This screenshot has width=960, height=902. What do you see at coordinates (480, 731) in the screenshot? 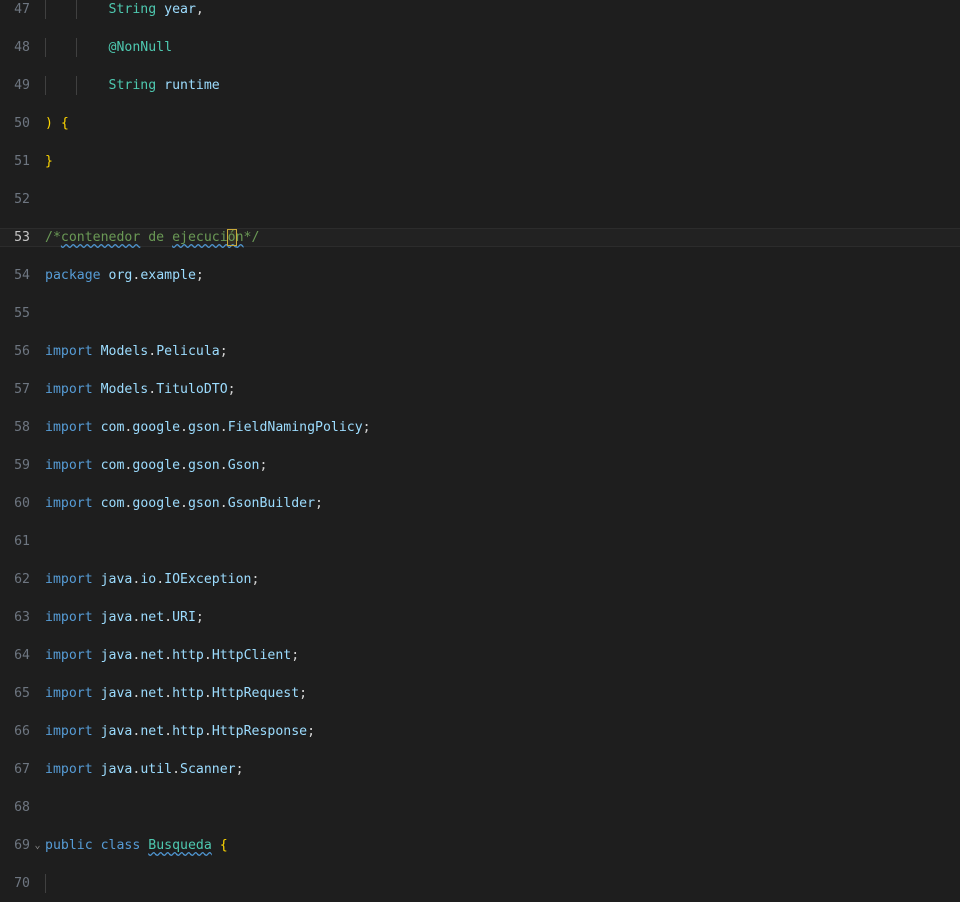
I see `code-line: 66 import java.net.http.HttpResponse;` at bounding box center [480, 731].